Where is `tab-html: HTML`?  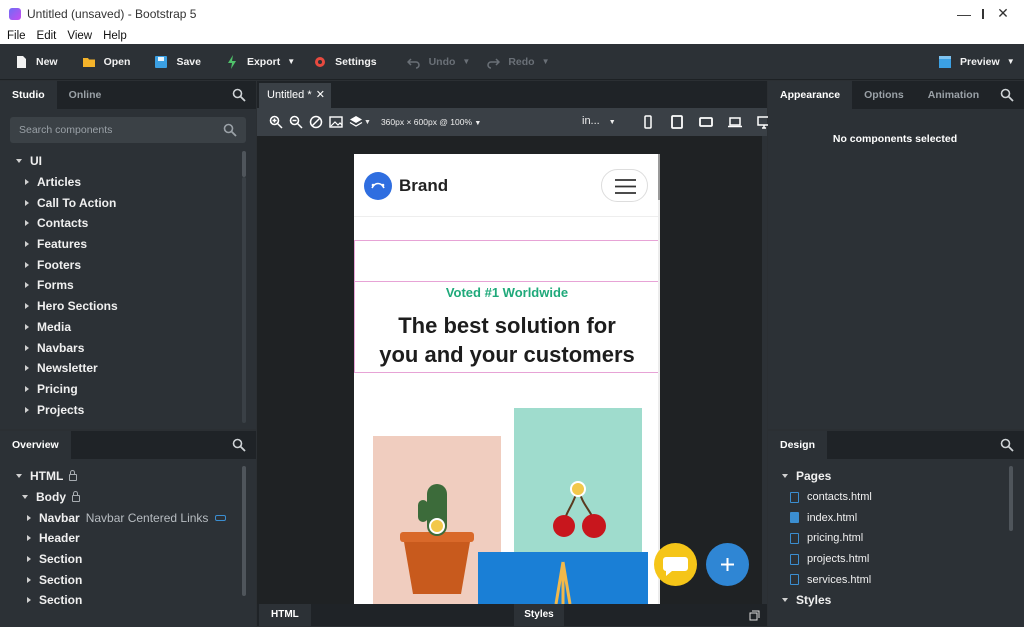 tab-html: HTML is located at coordinates (285, 615).